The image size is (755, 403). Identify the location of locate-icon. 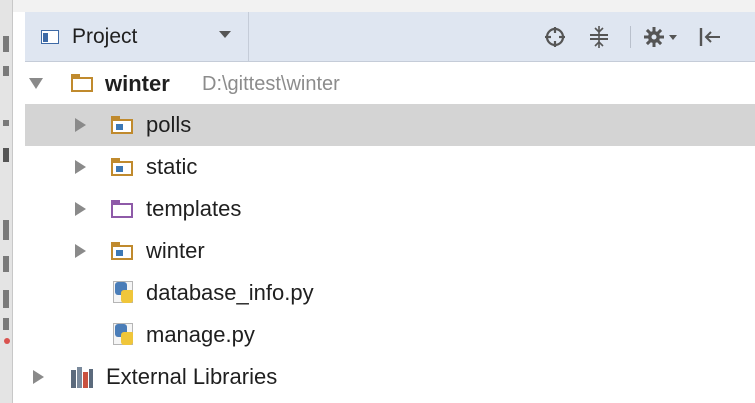
(555, 37).